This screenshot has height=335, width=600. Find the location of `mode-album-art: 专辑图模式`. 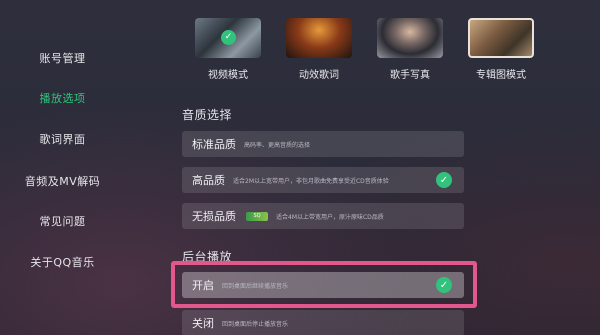

mode-album-art: 专辑图模式 is located at coordinates (501, 49).